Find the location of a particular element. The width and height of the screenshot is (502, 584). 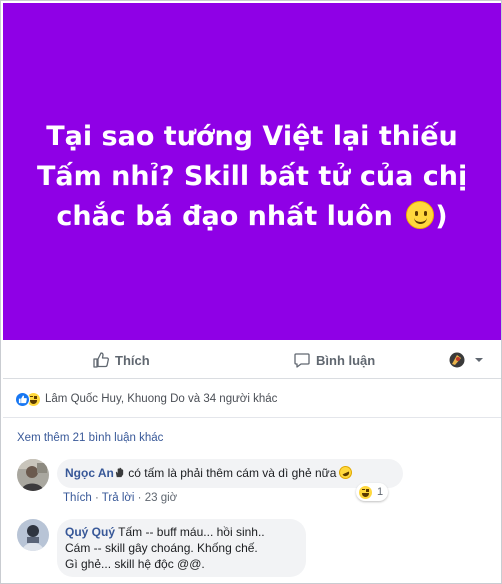

thumbs-up-icon is located at coordinates (101, 360).